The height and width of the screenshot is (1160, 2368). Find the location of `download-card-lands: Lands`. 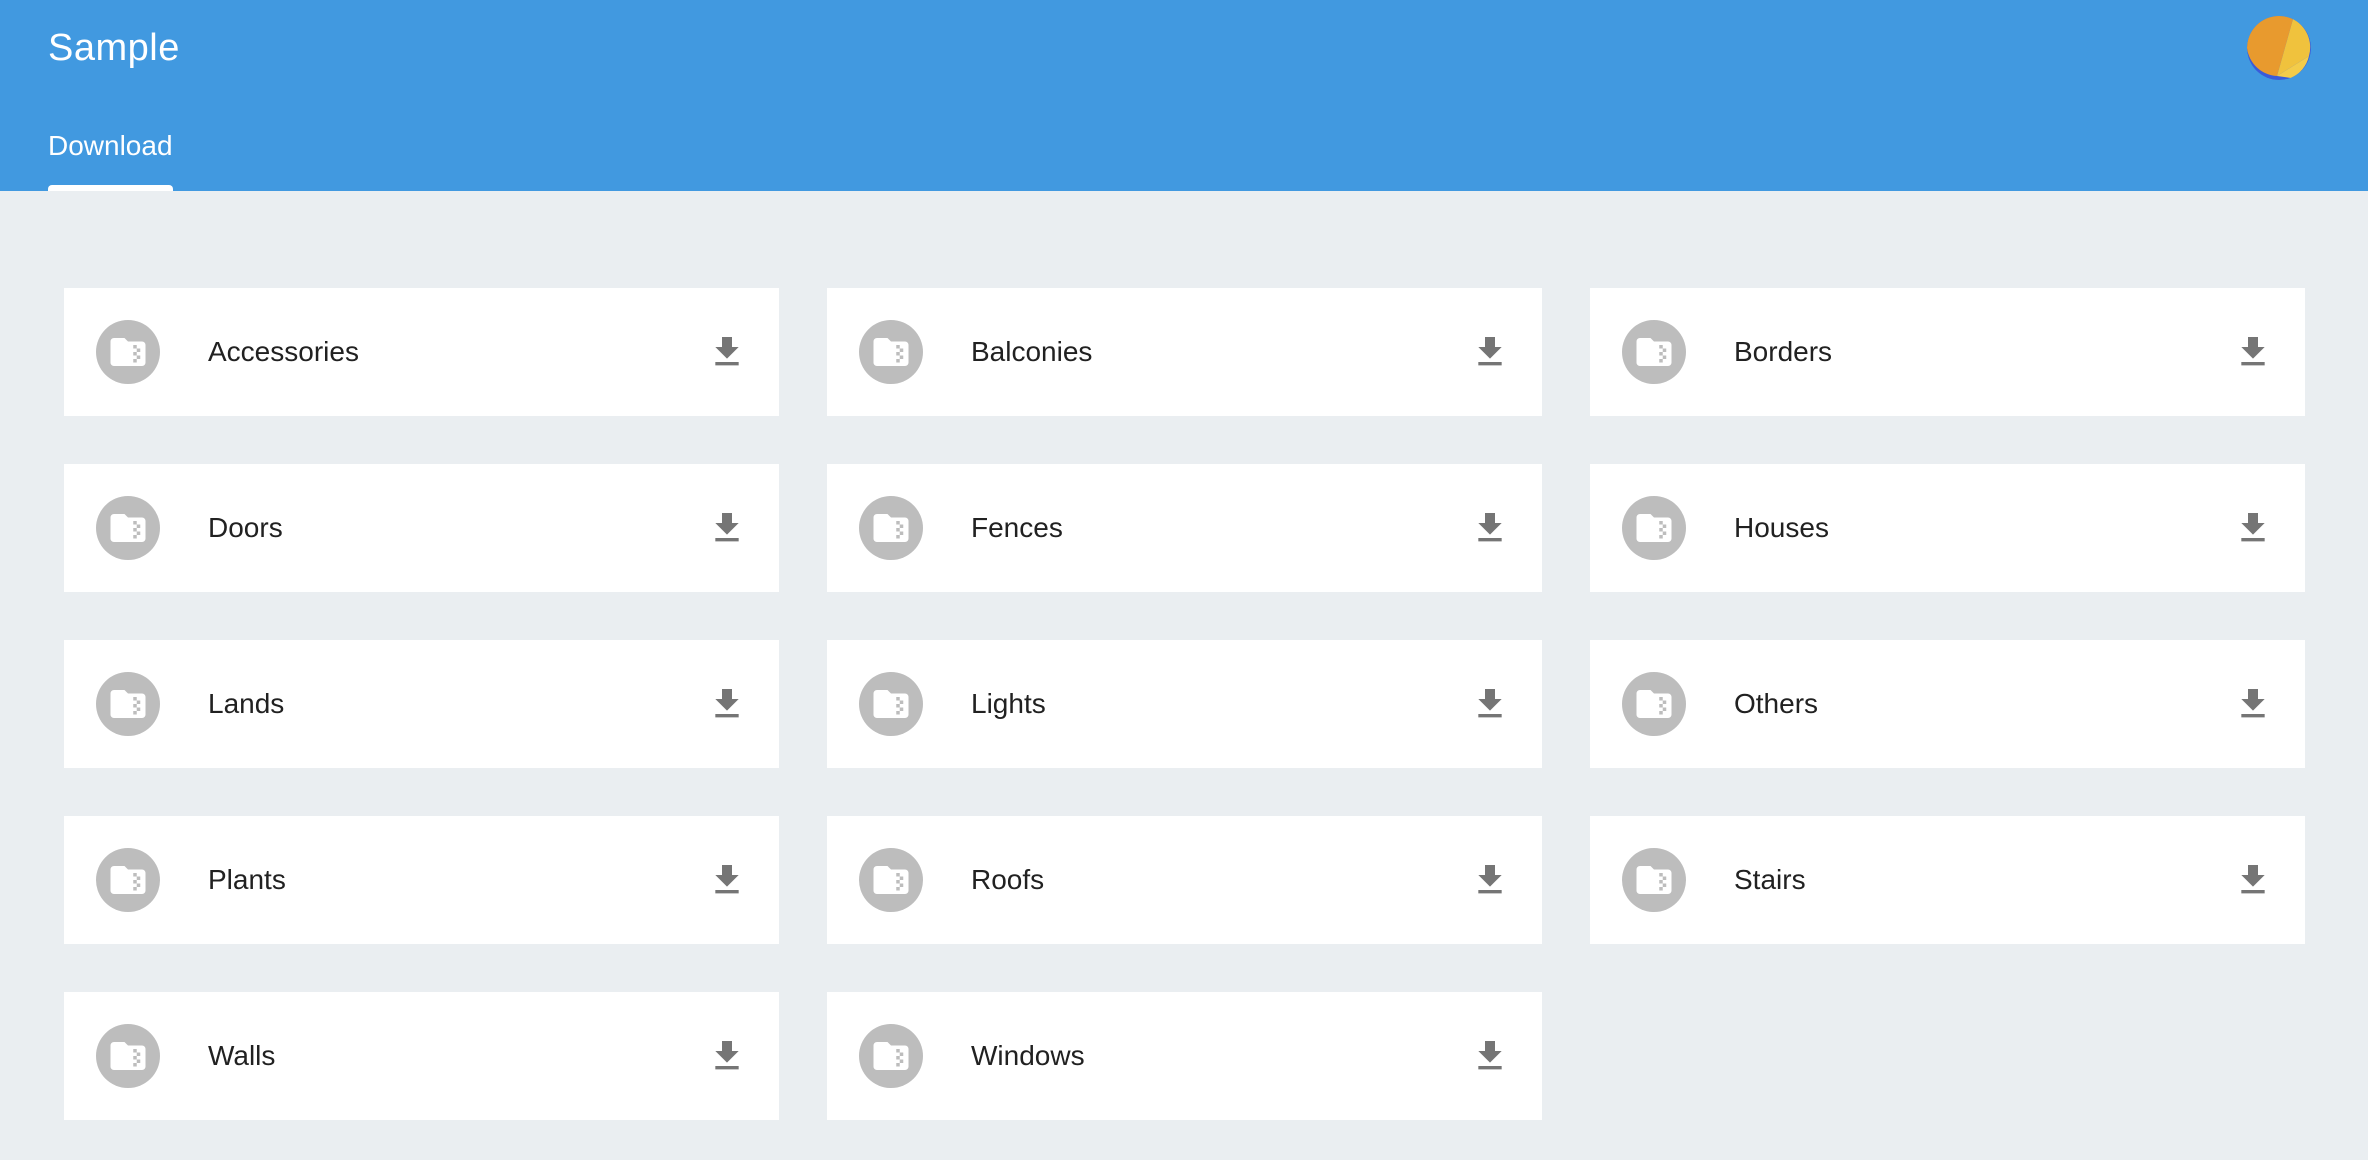

download-card-lands: Lands is located at coordinates (421, 704).